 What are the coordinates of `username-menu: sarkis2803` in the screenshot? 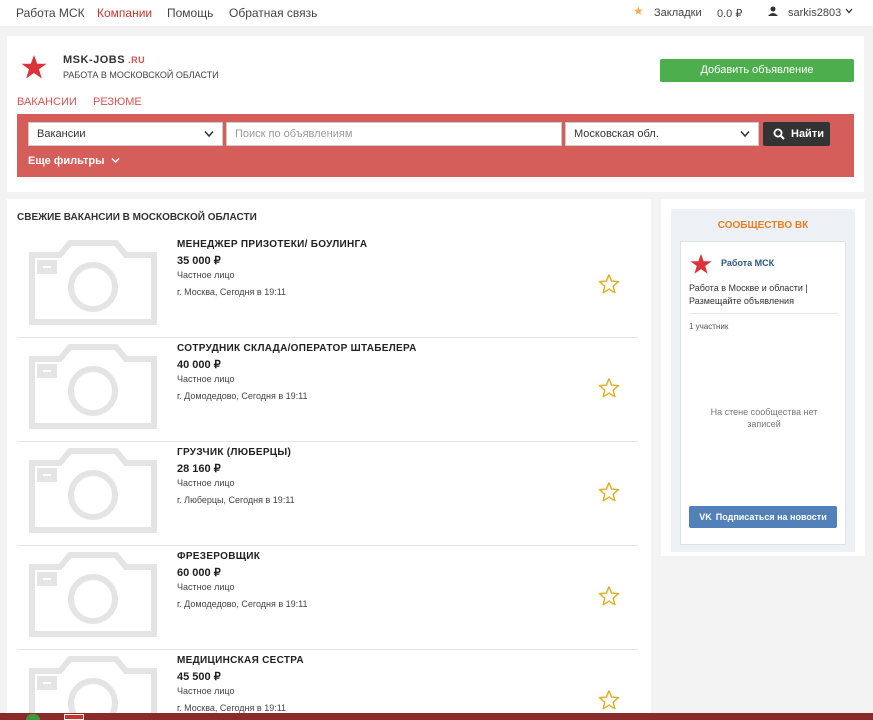 It's located at (814, 13).